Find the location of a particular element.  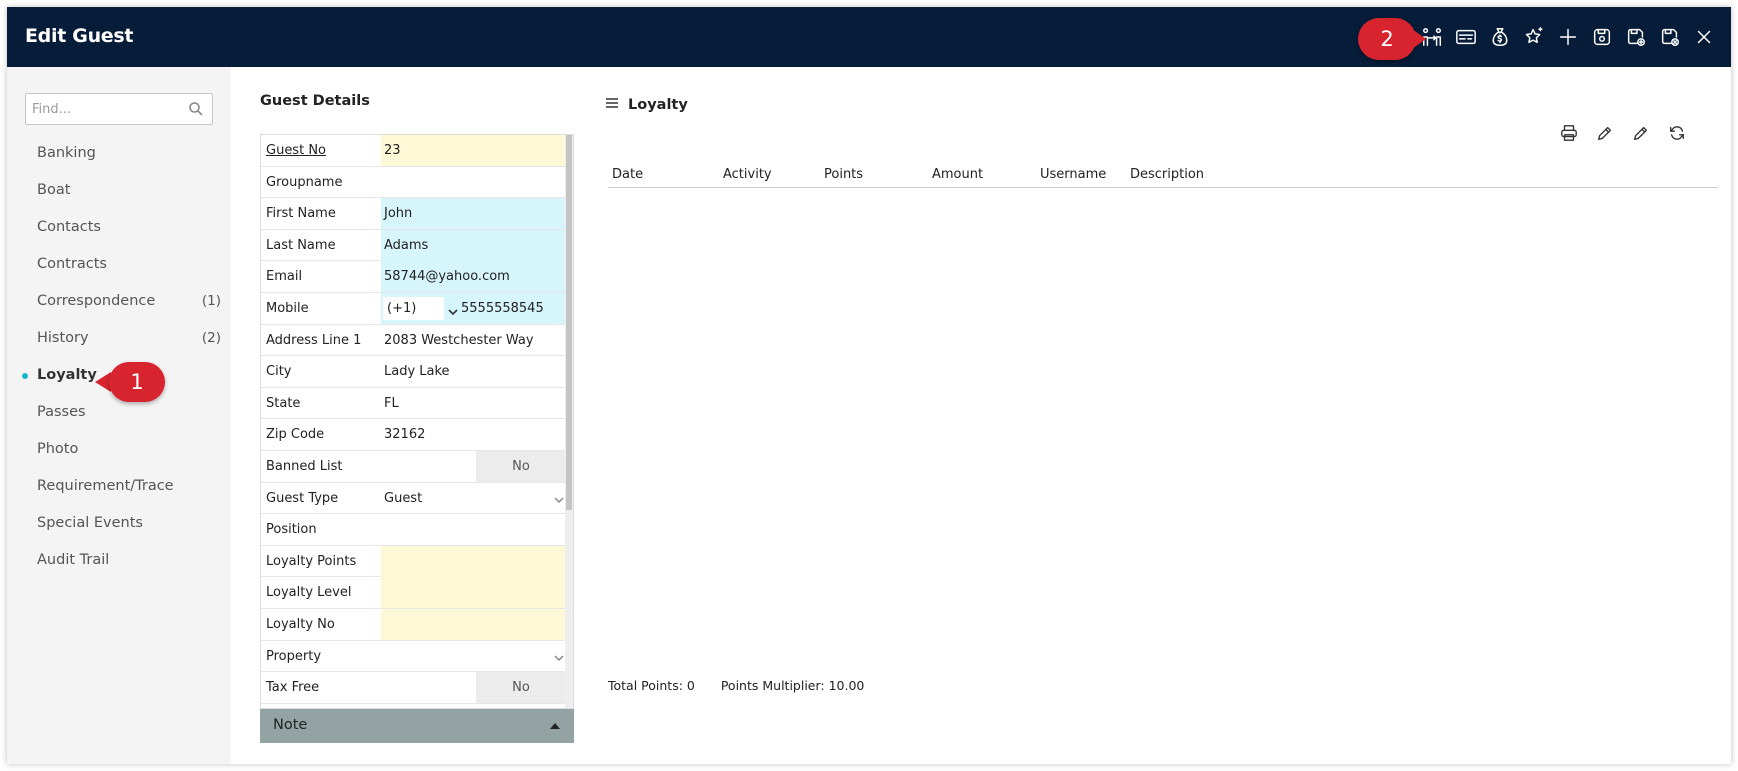

find-input is located at coordinates (101, 109).